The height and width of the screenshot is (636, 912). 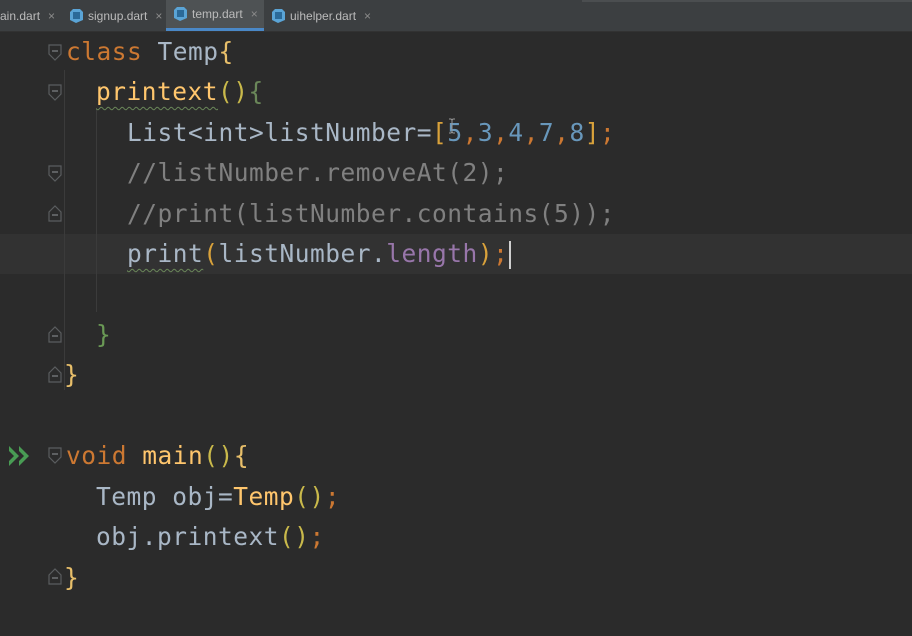 I want to click on text-caret, so click(x=510, y=255).